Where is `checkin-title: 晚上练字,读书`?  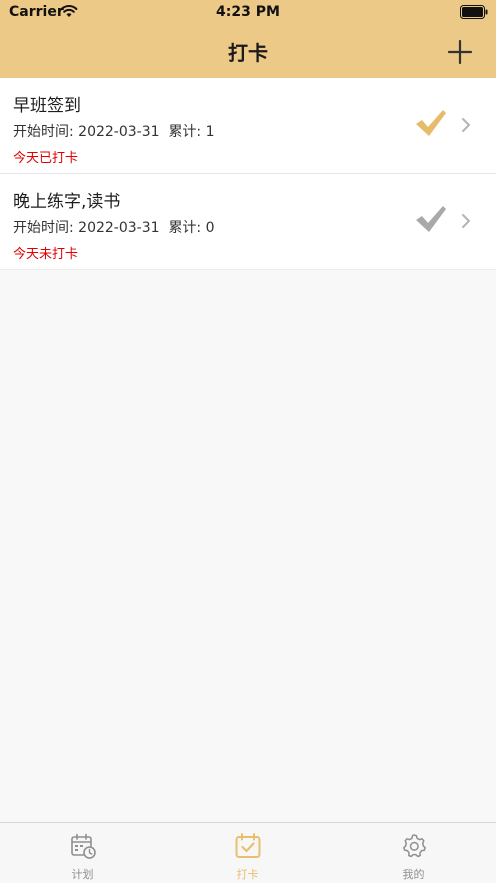 checkin-title: 晚上练字,读书 is located at coordinates (67, 202).